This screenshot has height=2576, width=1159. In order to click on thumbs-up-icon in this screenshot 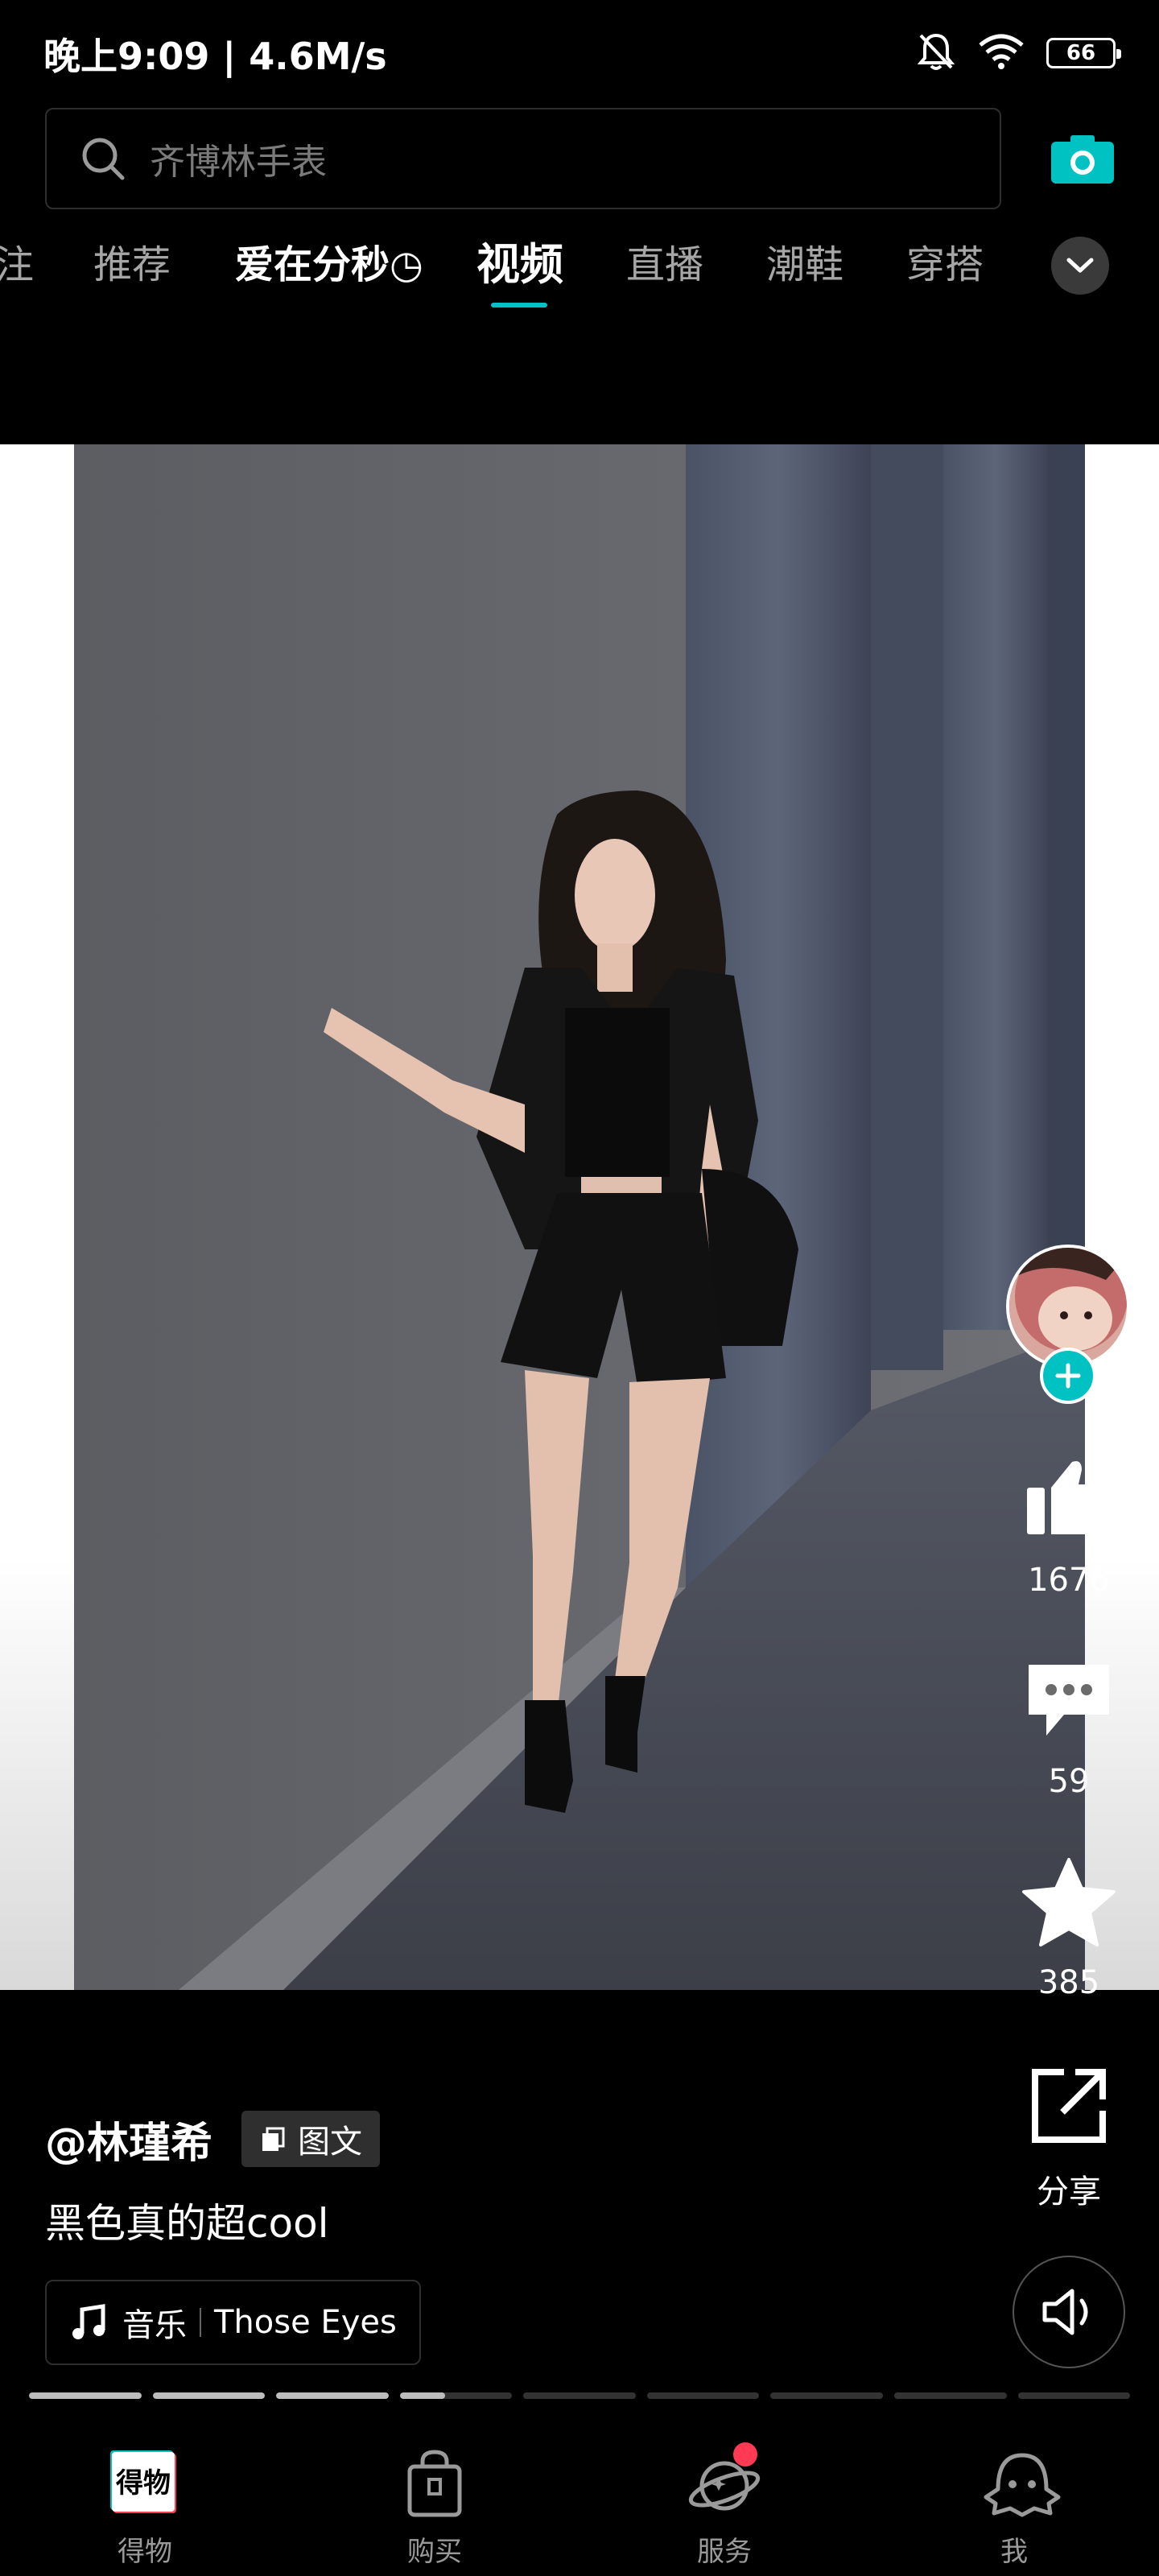, I will do `click(1069, 1497)`.